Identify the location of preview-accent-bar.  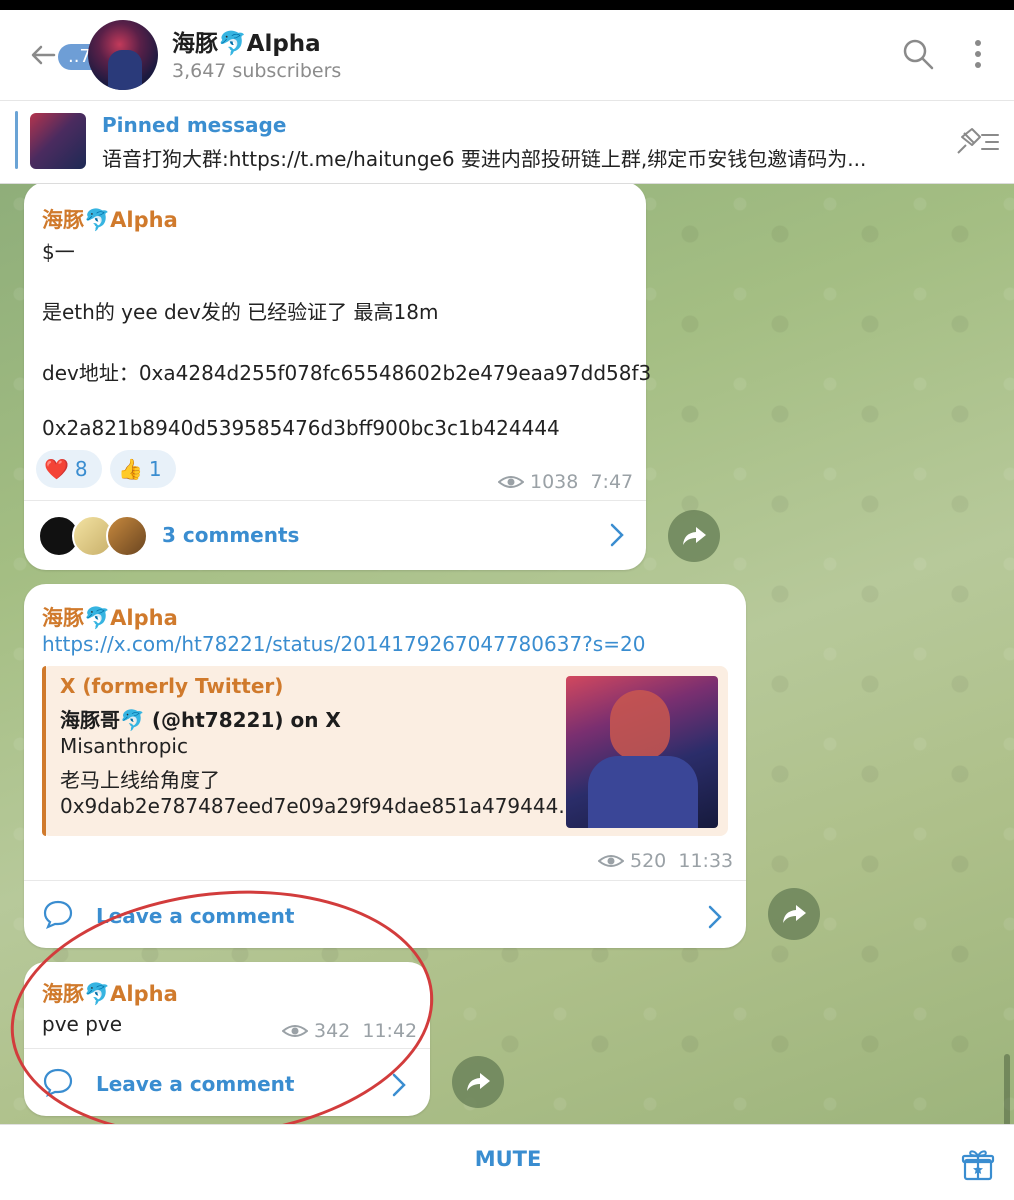
(44, 751).